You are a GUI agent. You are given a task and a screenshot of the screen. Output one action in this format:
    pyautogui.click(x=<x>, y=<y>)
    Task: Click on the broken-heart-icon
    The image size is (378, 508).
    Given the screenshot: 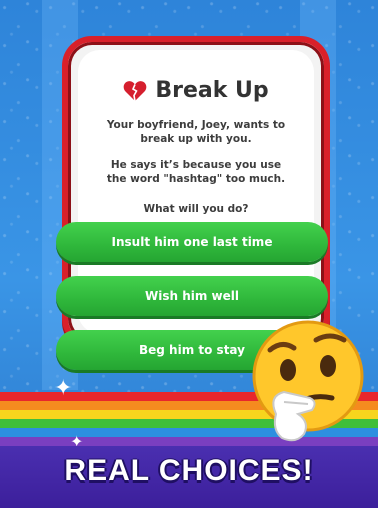 What is the action you would take?
    pyautogui.click(x=135, y=90)
    